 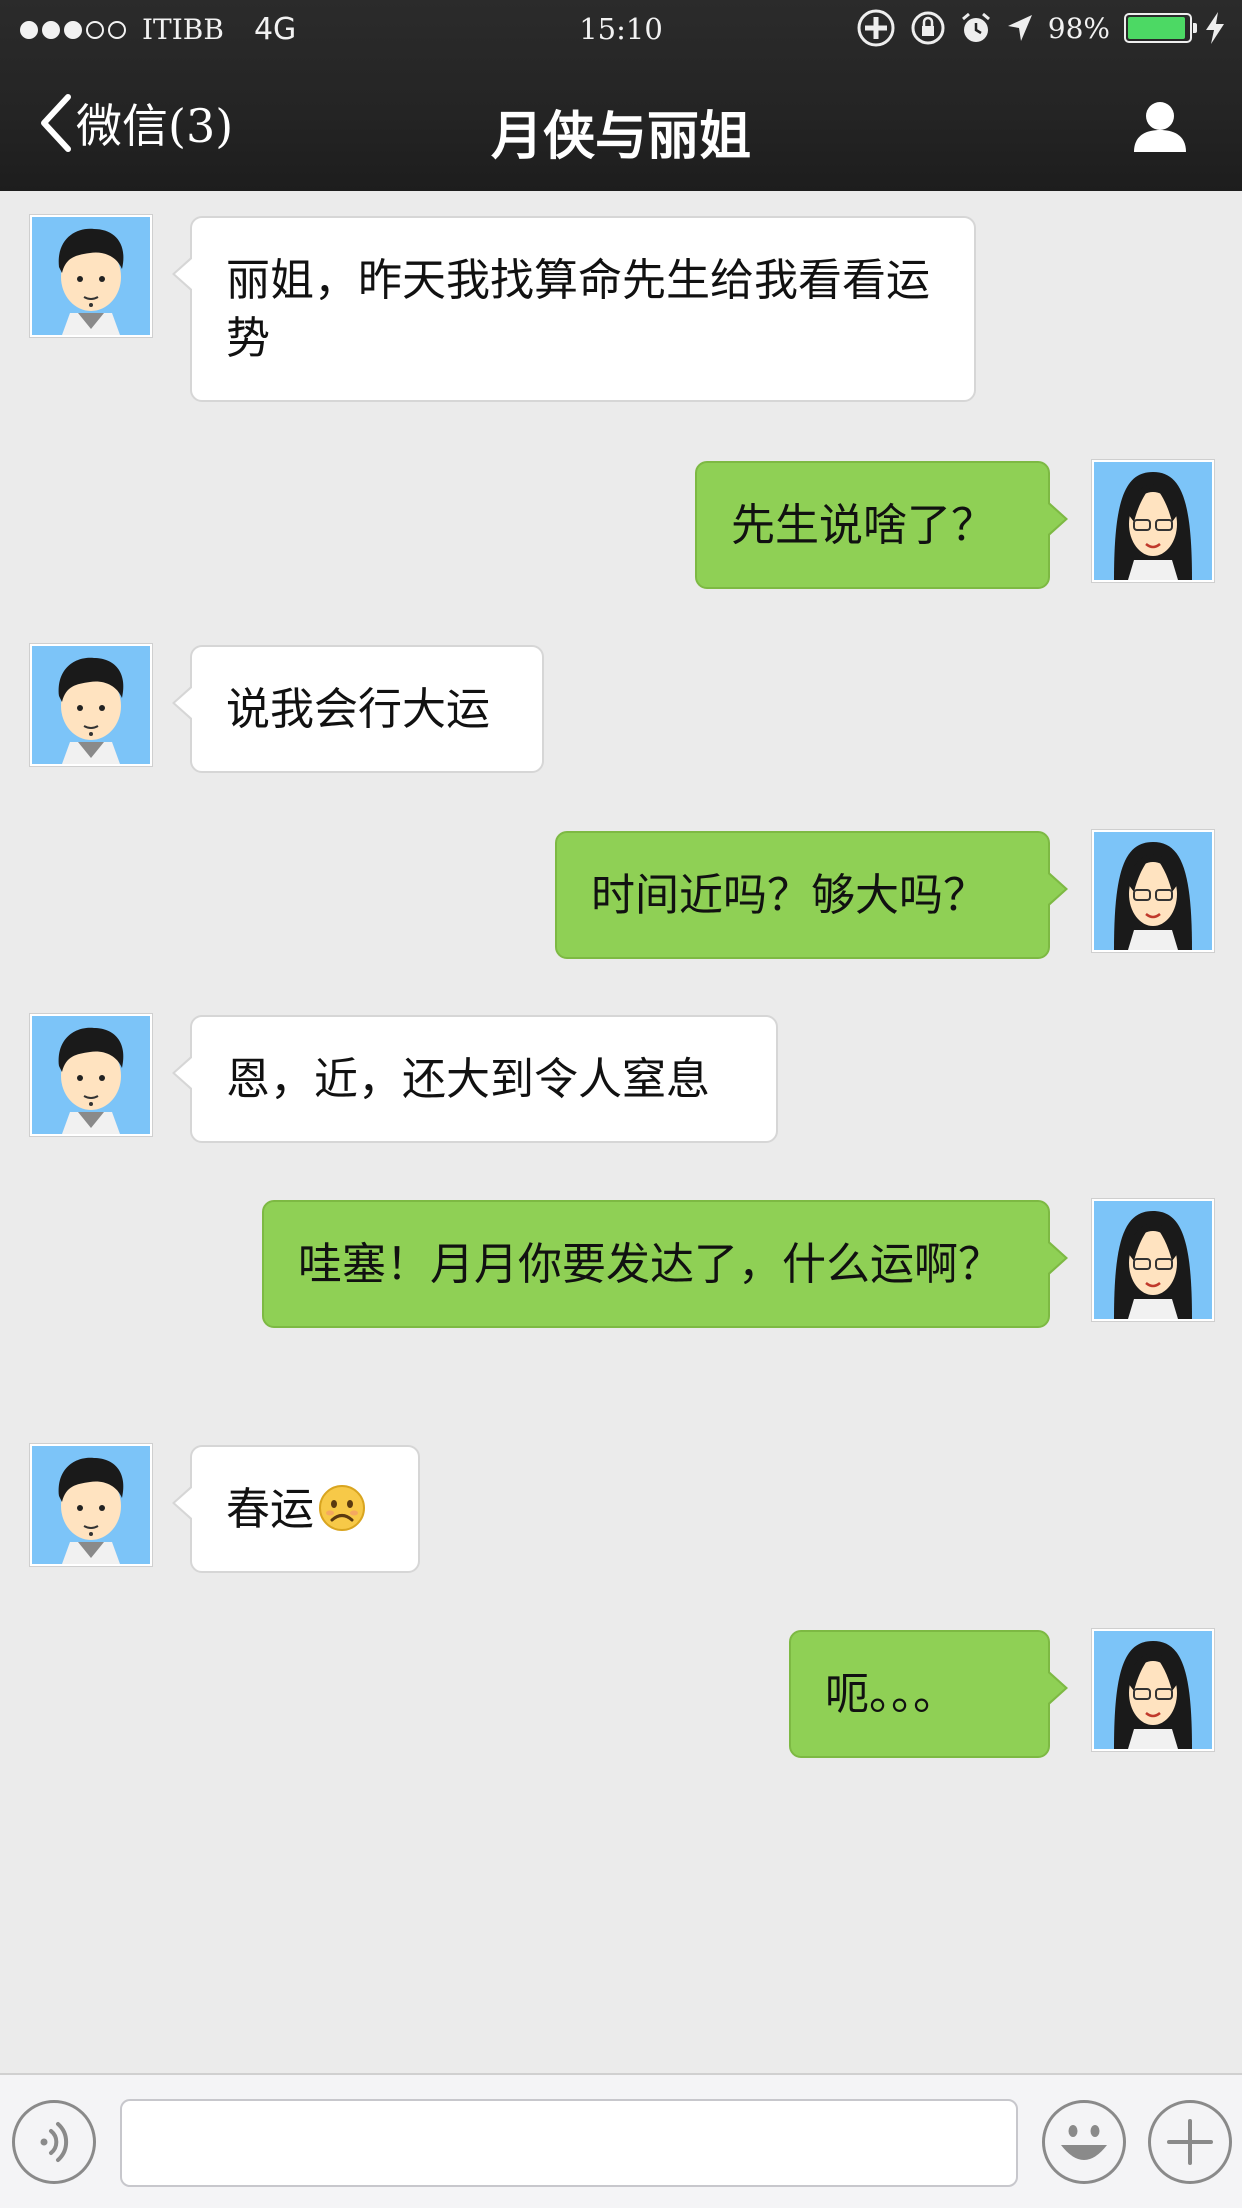 I want to click on top-bar: ITIBB 4G 15:10 98% 微信(3) 月侠与丽姐, so click(x=621, y=95).